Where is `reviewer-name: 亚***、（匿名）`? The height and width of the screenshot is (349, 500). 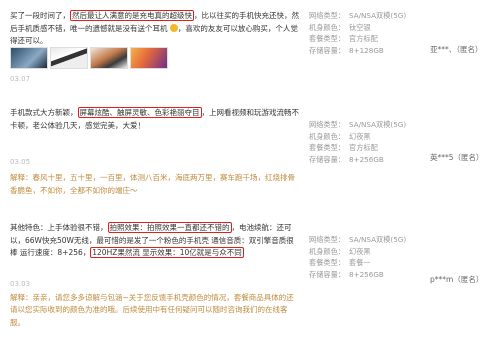 reviewer-name: 亚***、（匿名） is located at coordinates (456, 49).